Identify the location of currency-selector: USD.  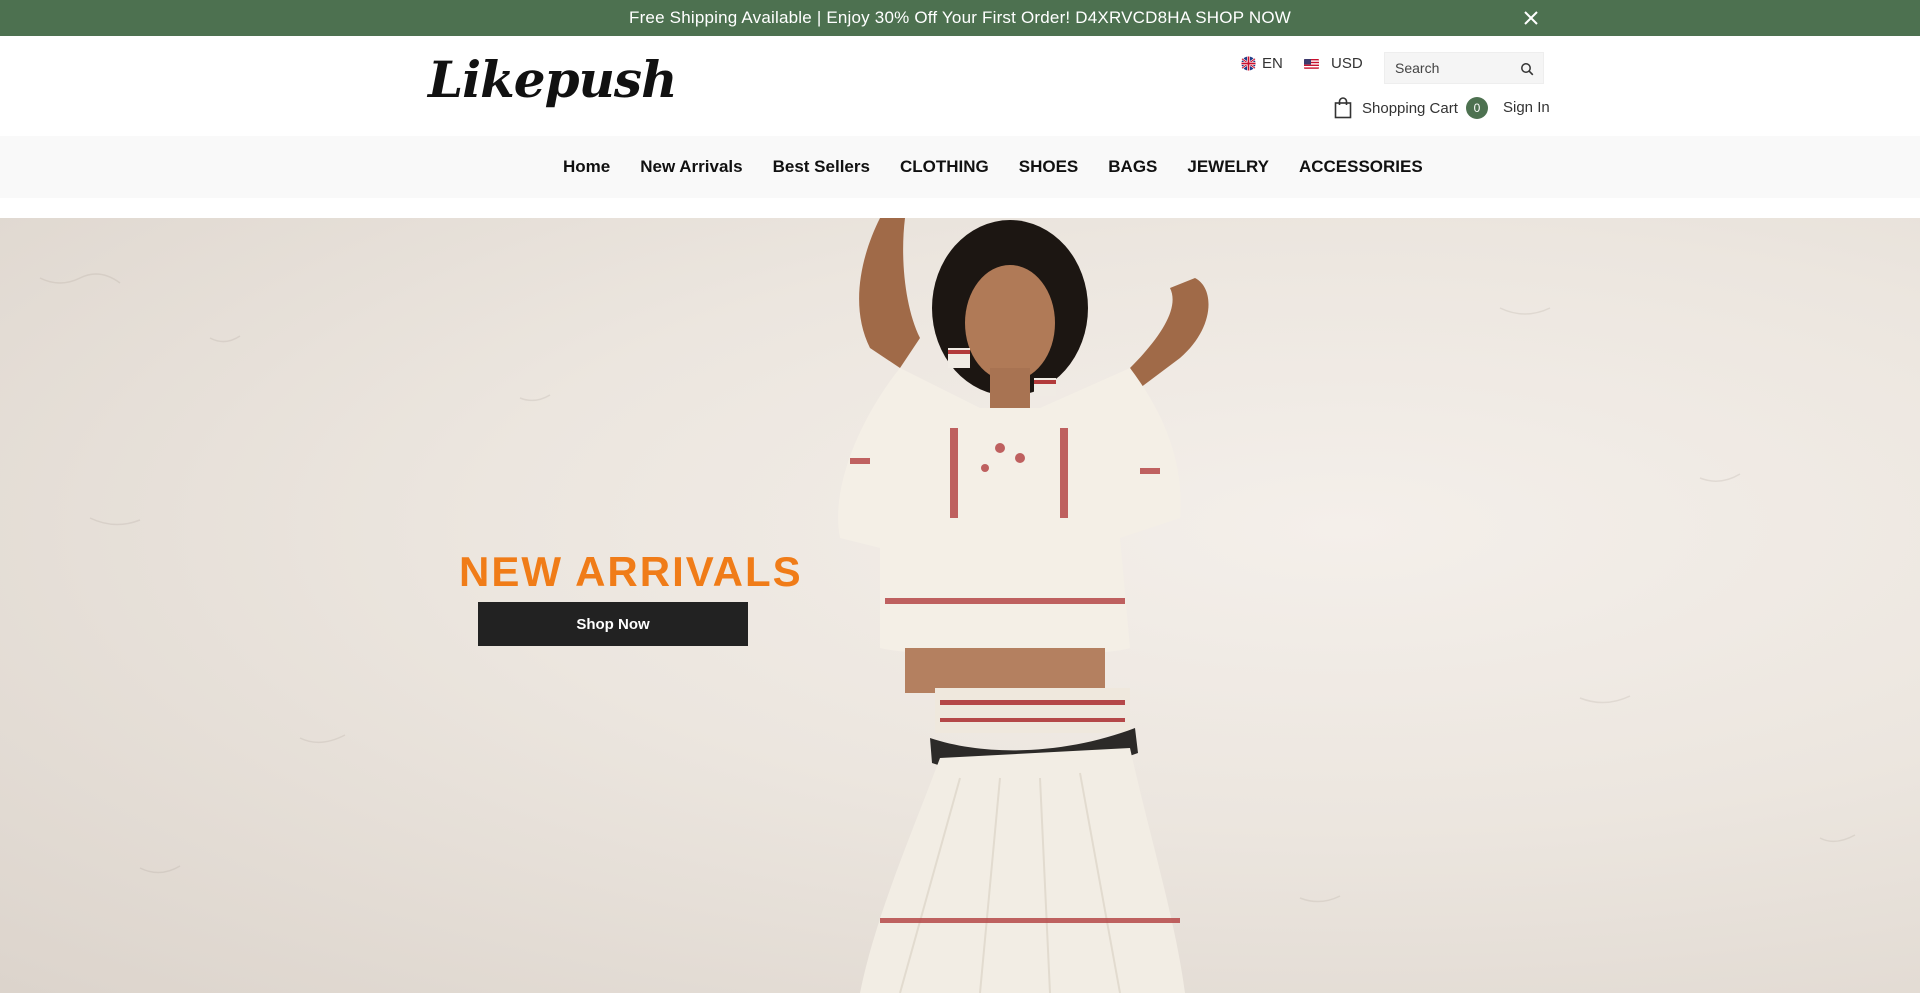
(1333, 63).